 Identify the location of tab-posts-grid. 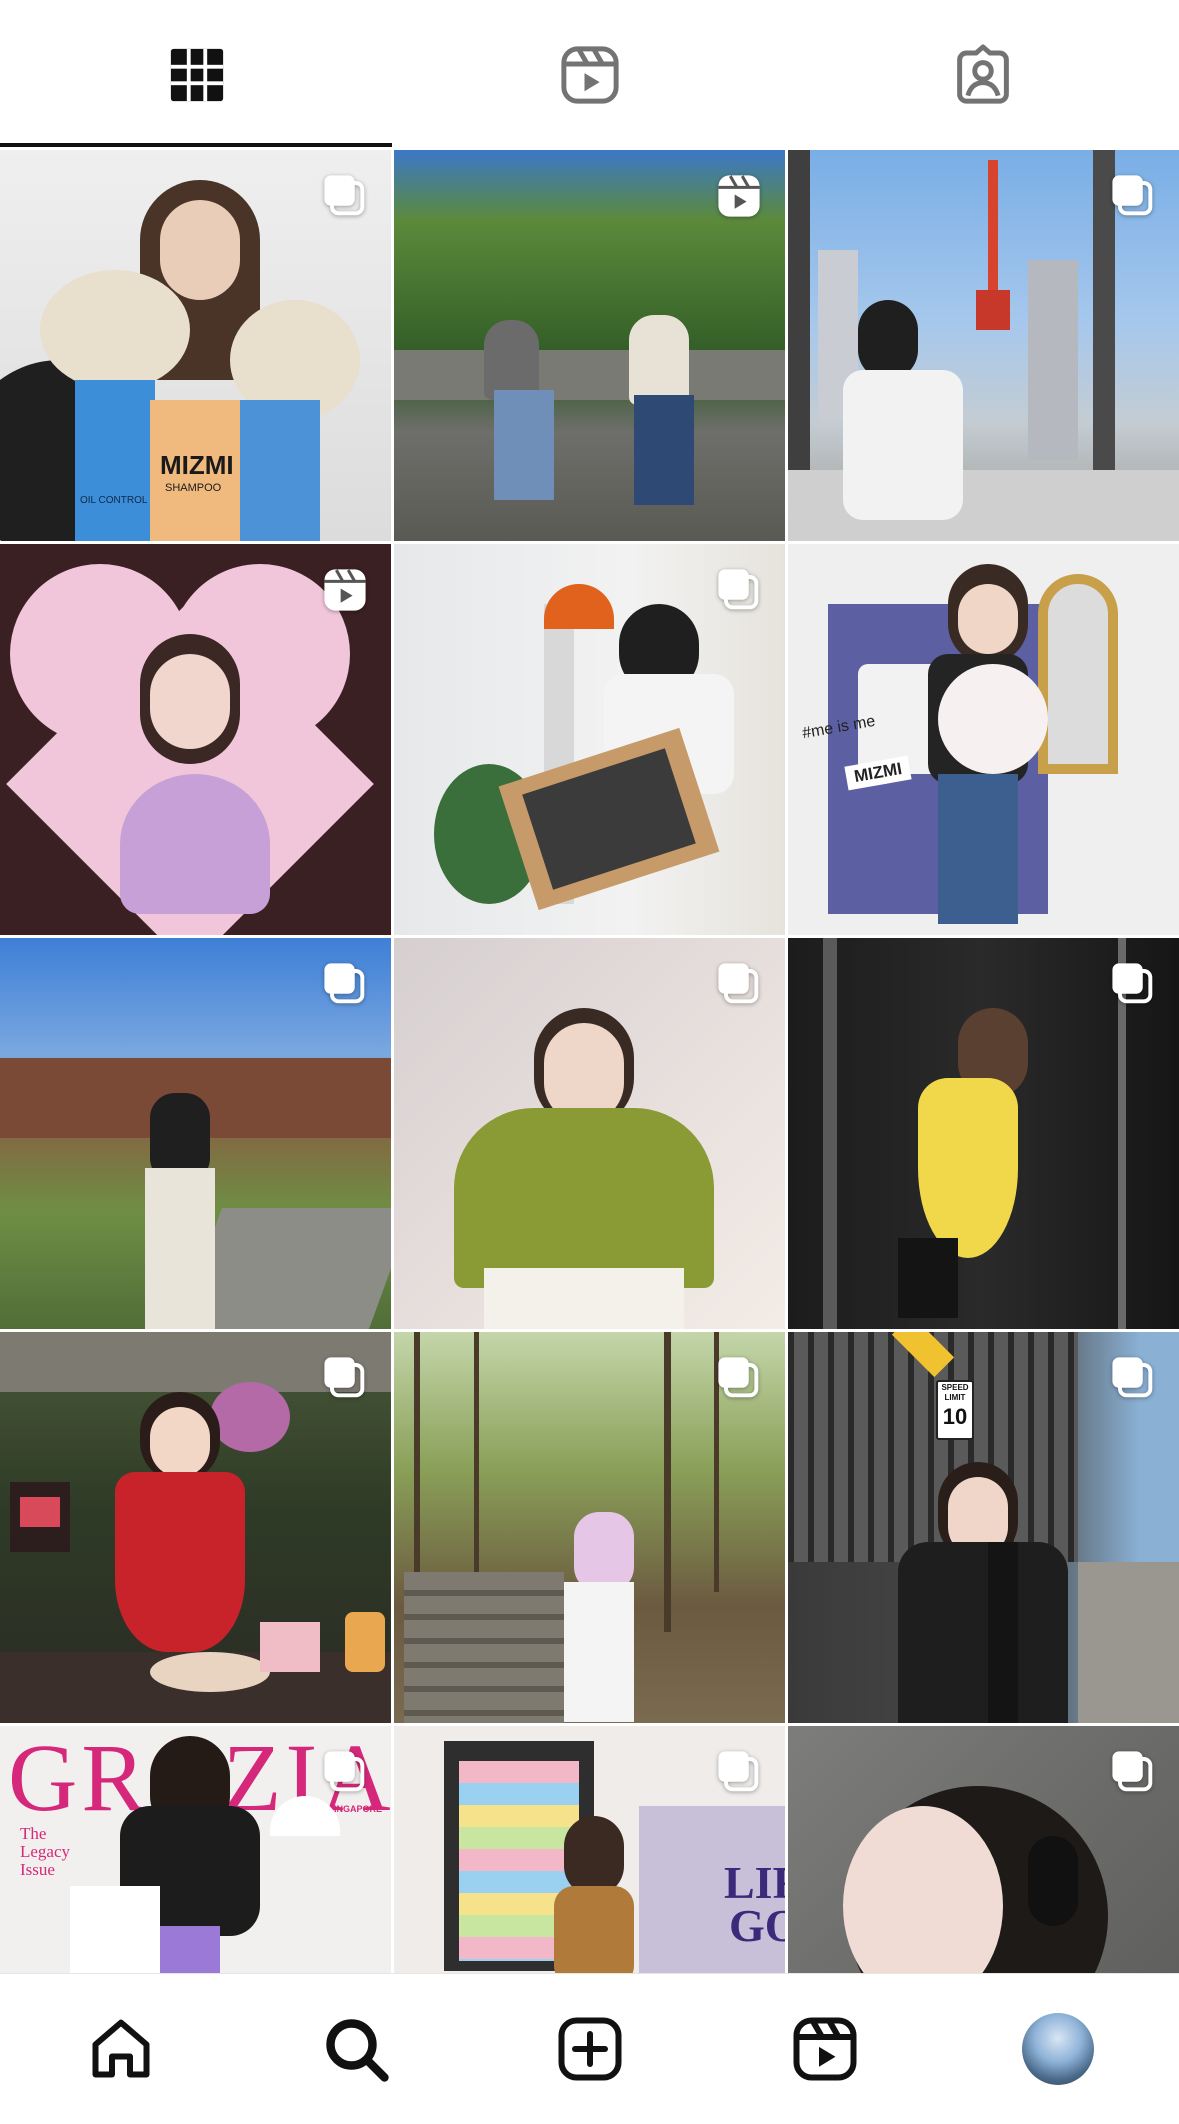
(196, 75).